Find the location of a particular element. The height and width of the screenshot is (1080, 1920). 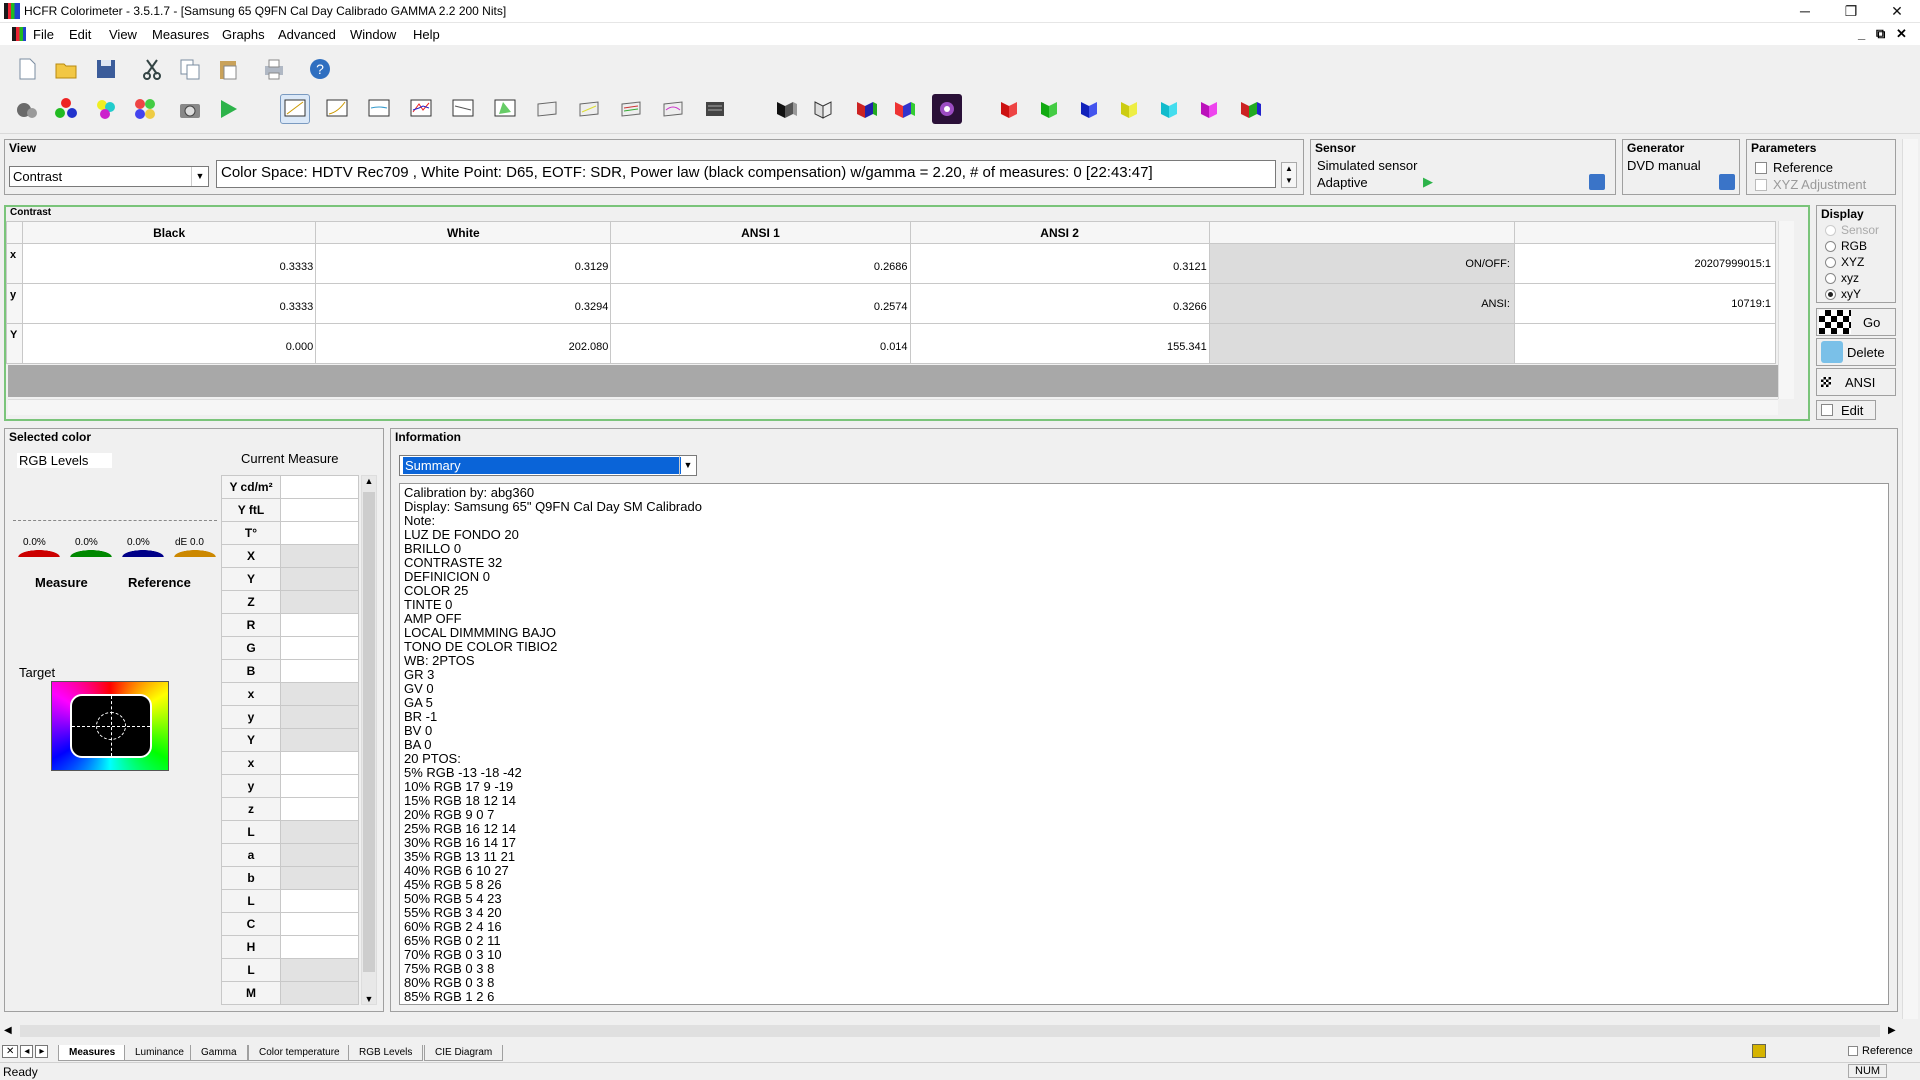

information-select: Summary ▼ is located at coordinates (548, 465).